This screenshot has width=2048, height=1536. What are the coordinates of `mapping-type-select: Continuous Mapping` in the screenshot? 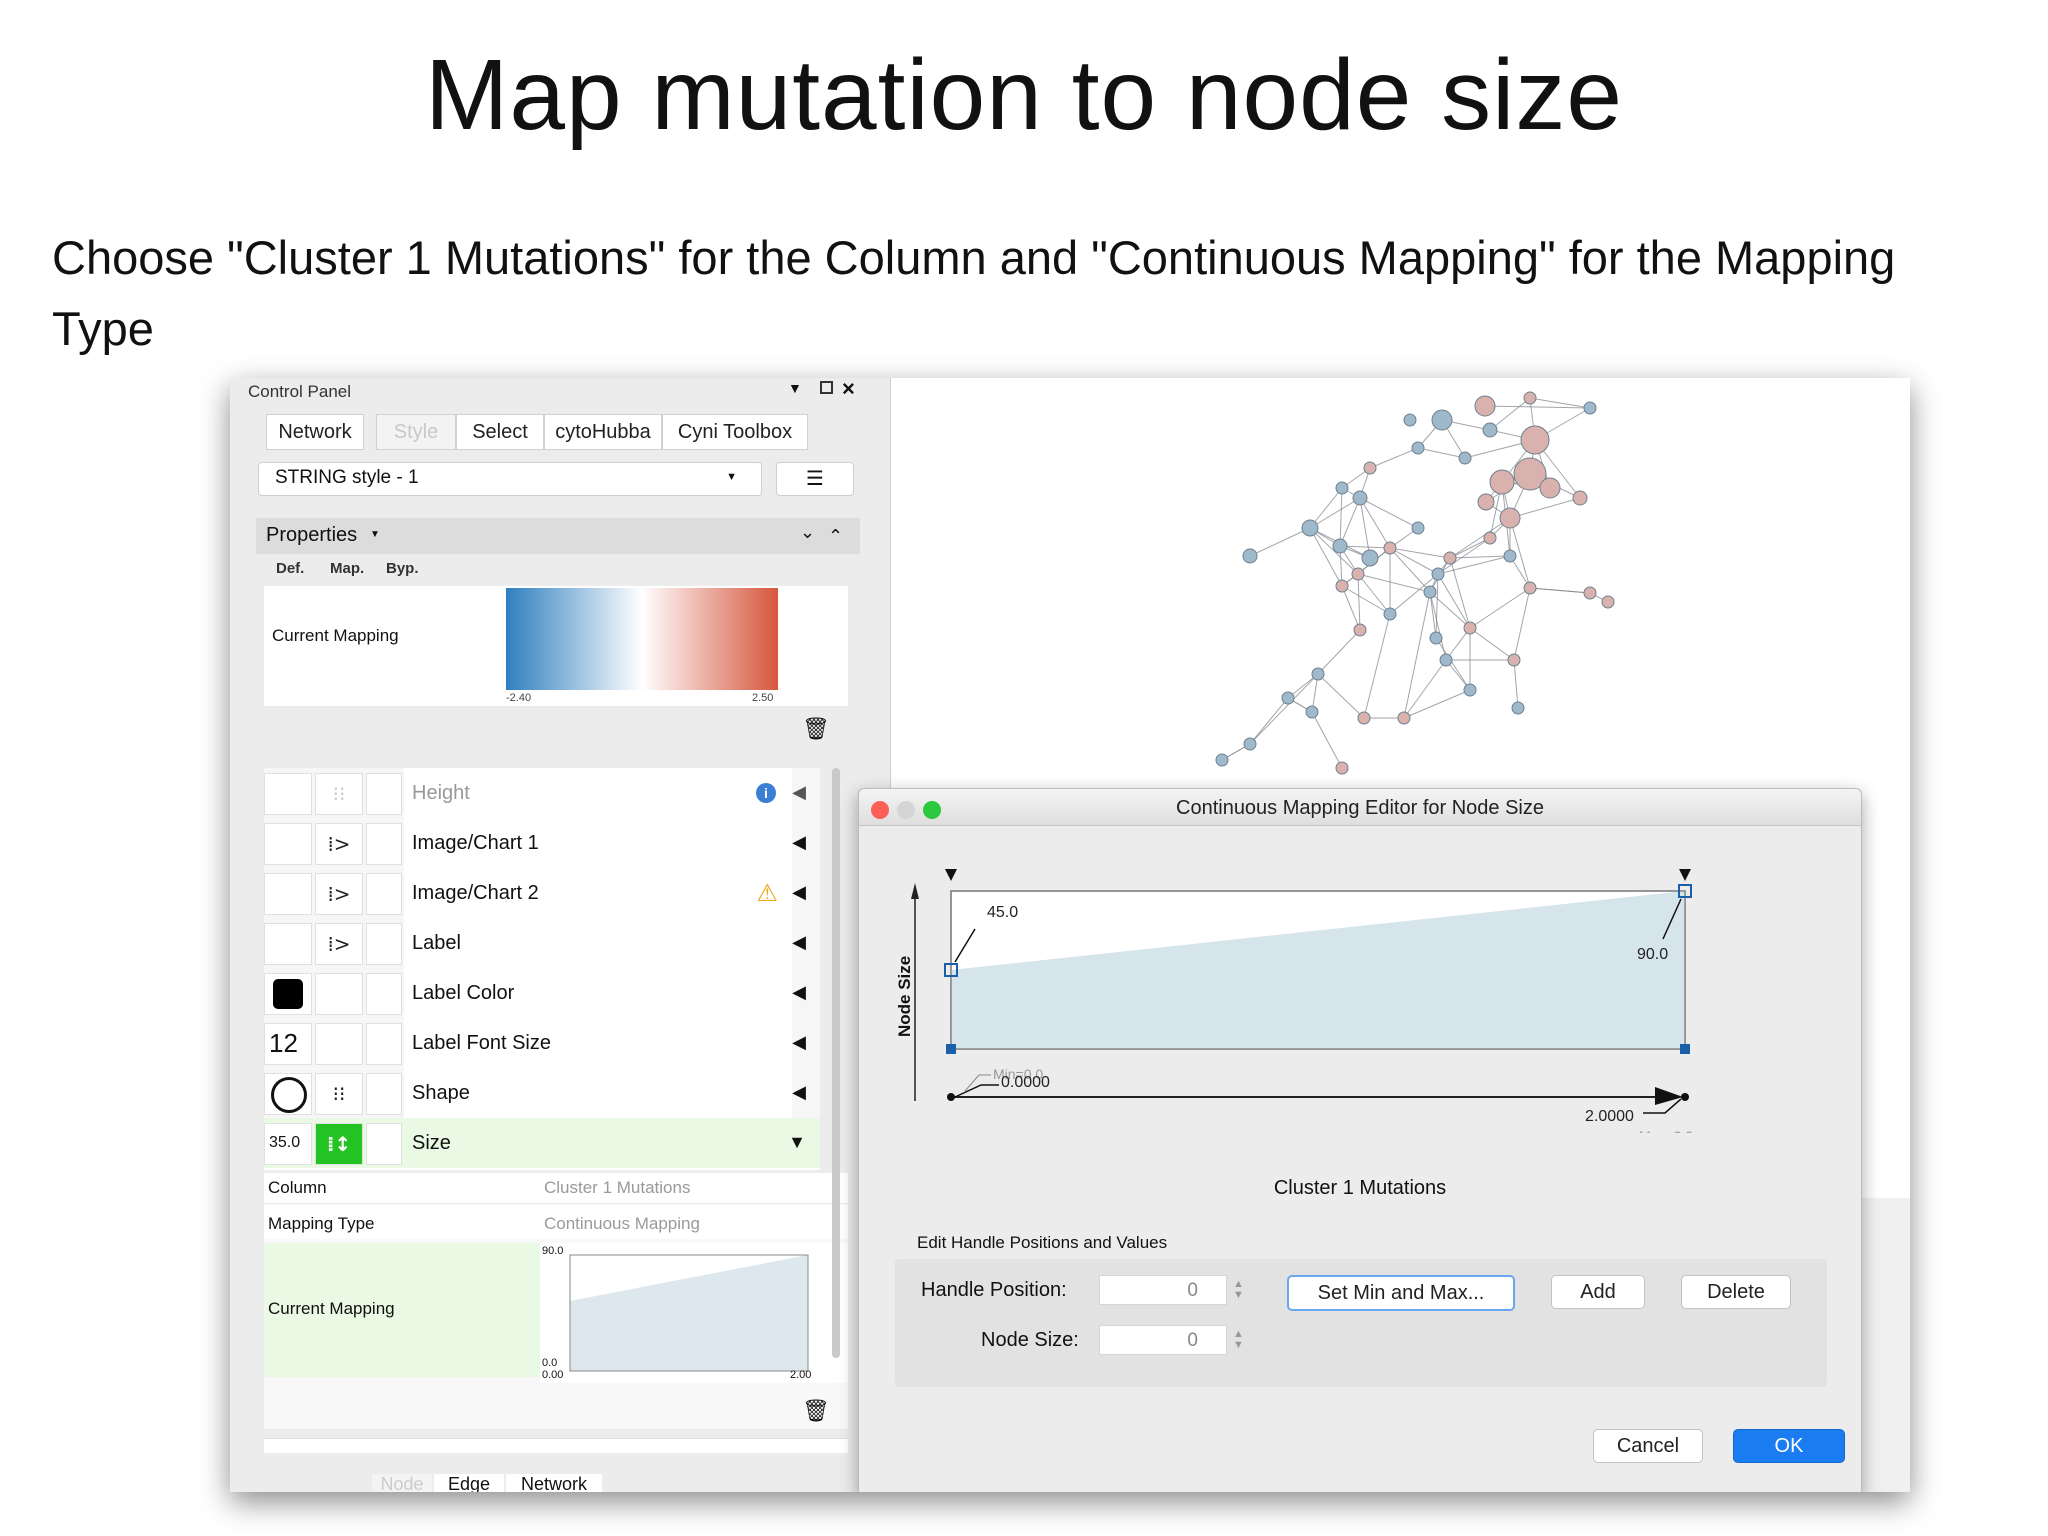 It's located at (622, 1224).